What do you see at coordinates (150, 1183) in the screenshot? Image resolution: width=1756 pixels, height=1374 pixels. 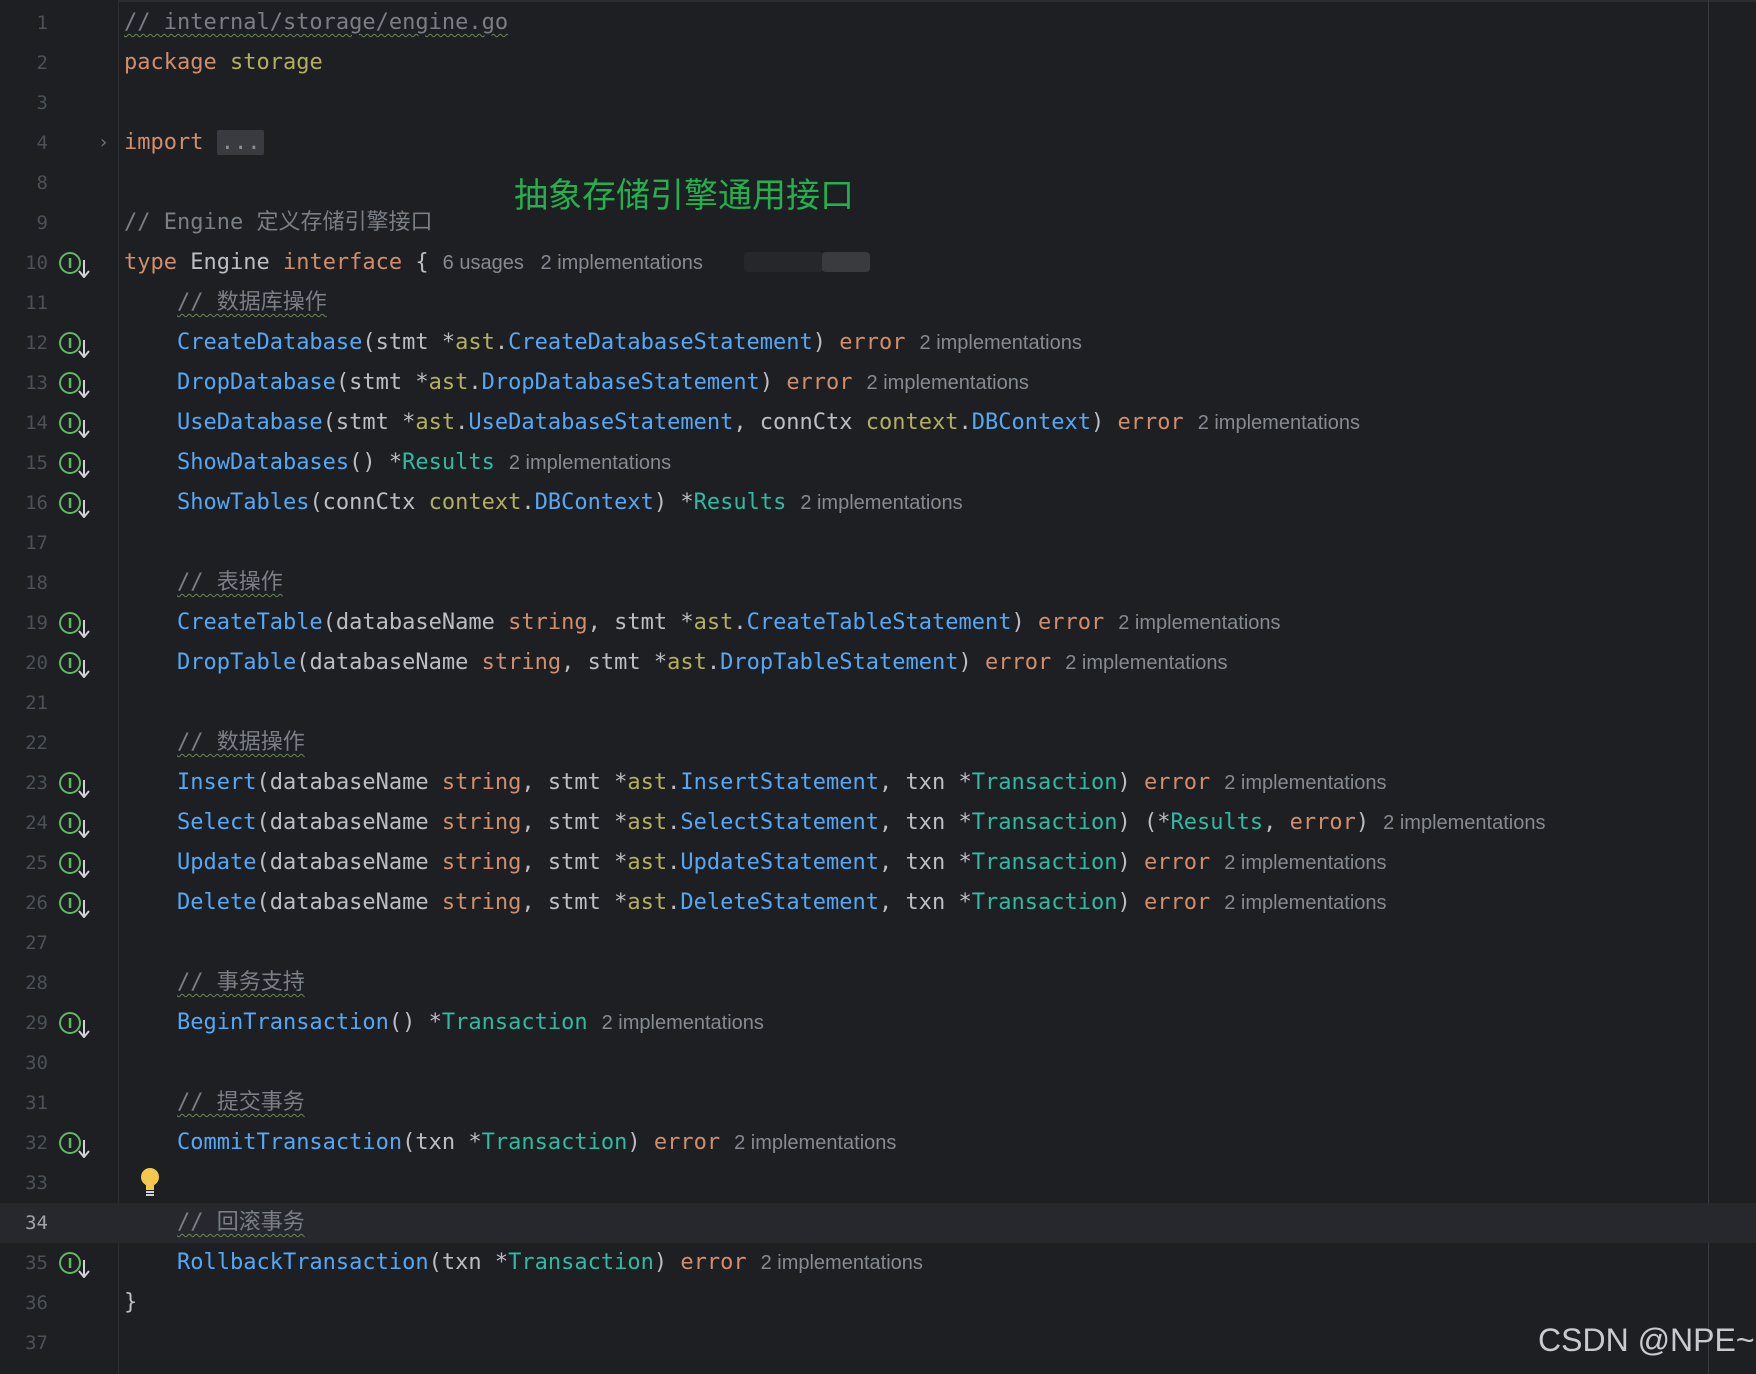 I see `lightbulb-icon` at bounding box center [150, 1183].